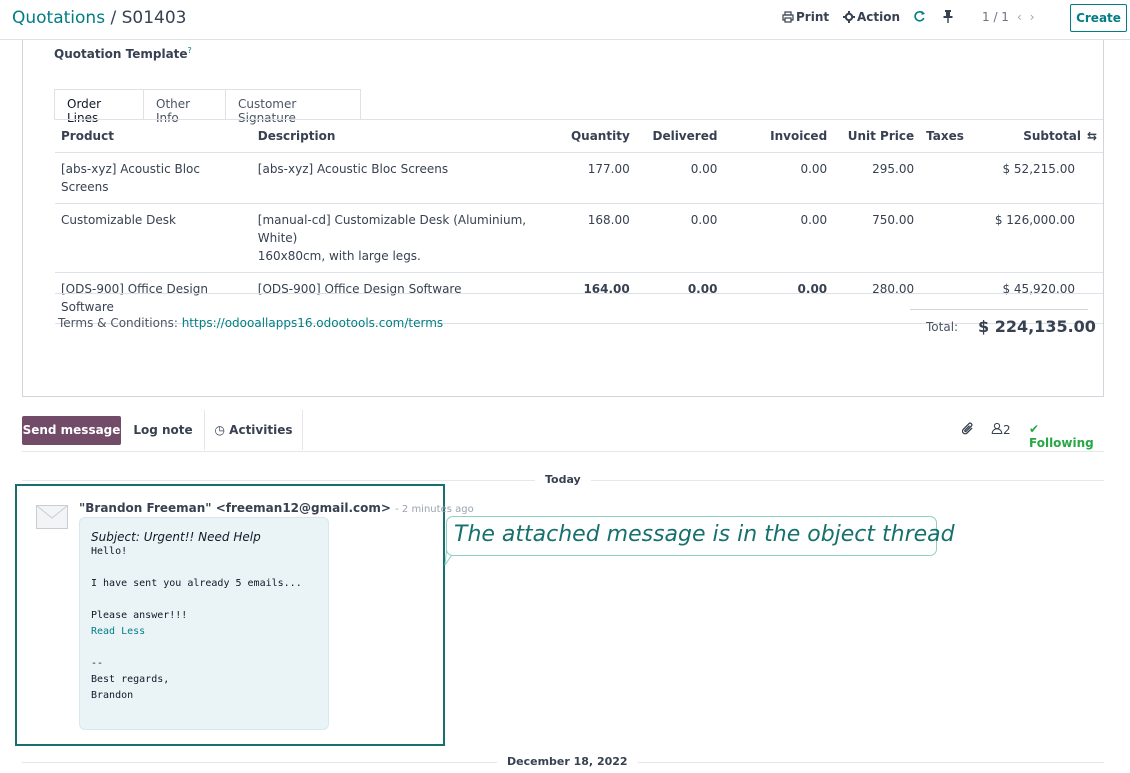 This screenshot has width=1130, height=773. I want to click on help-tooltip-icon: ?, so click(190, 50).